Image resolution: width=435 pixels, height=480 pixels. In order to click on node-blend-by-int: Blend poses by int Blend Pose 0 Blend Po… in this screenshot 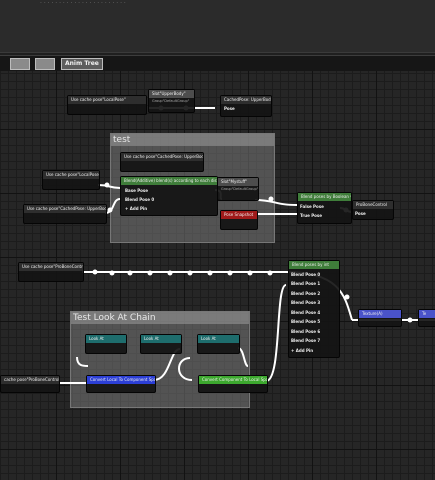, I will do `click(314, 309)`.